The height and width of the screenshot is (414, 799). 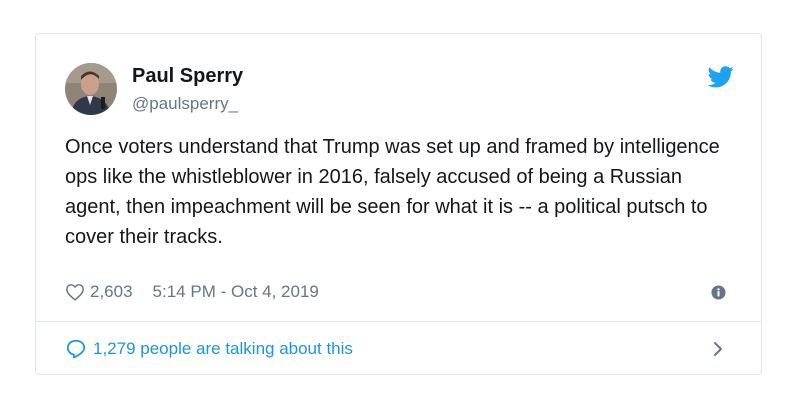 What do you see at coordinates (721, 77) in the screenshot?
I see `twitter-bird-icon` at bounding box center [721, 77].